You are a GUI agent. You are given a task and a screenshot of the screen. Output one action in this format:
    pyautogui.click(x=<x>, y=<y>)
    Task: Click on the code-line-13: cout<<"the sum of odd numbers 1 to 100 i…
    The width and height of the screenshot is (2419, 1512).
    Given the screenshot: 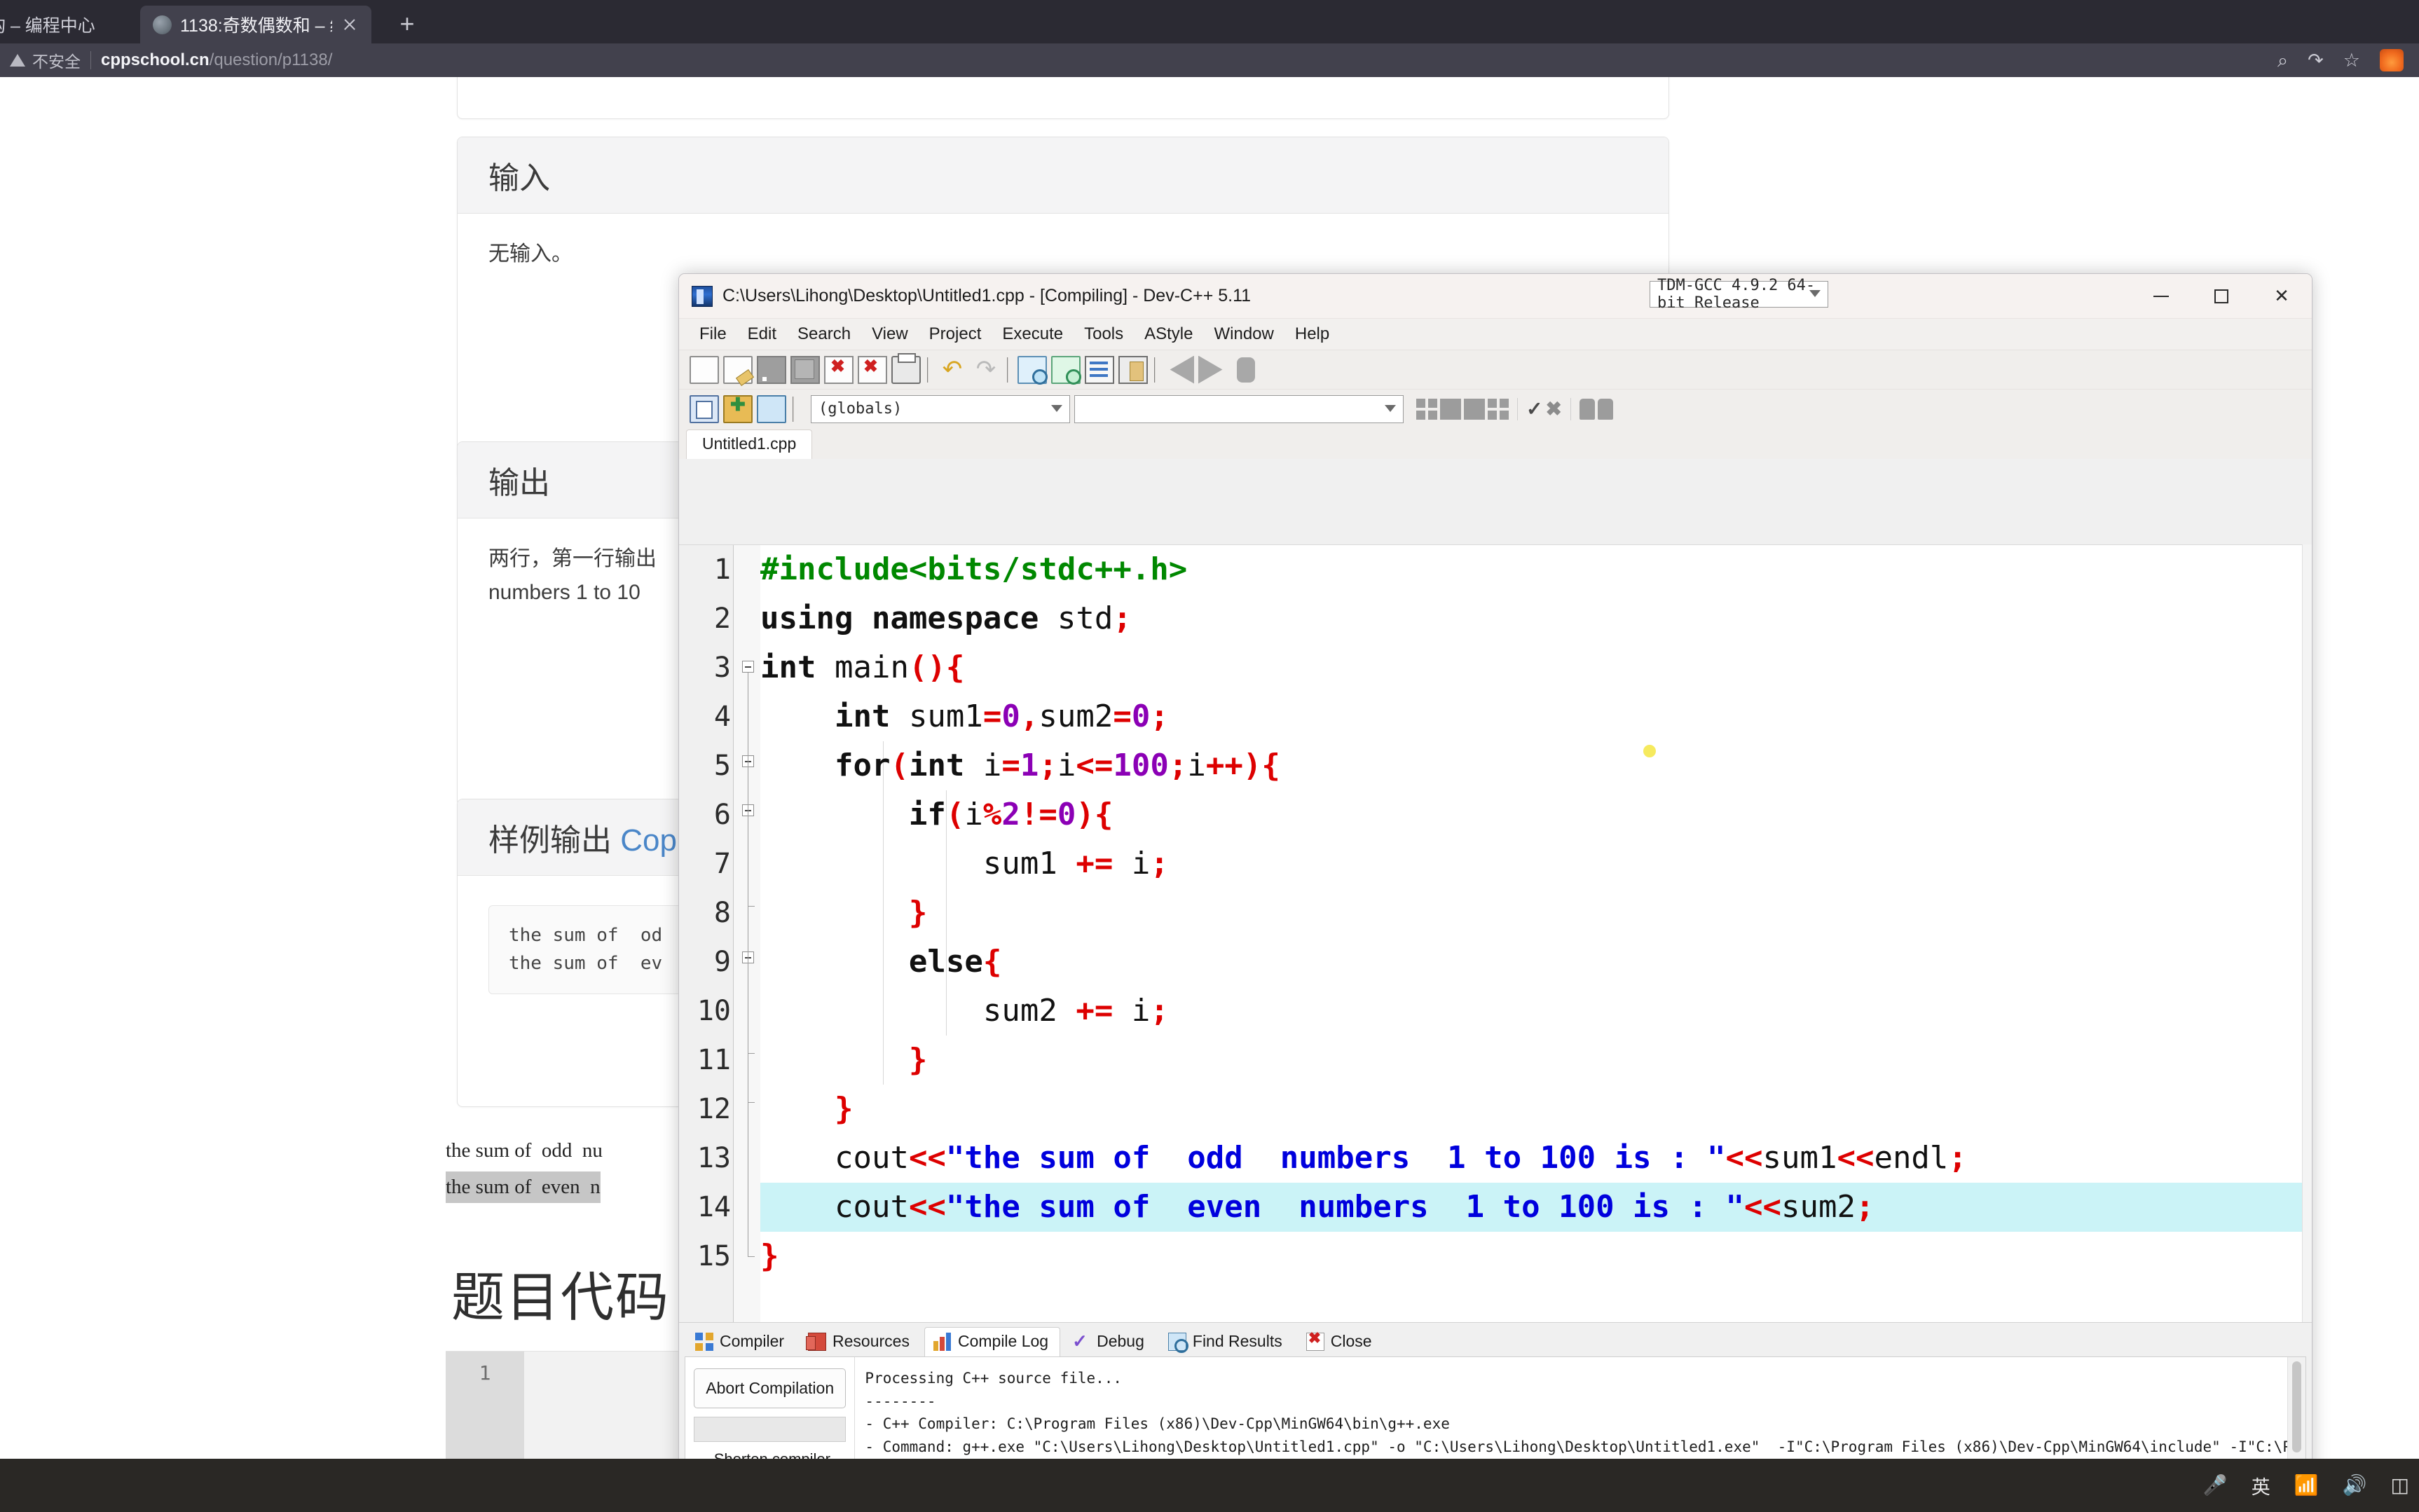 What is the action you would take?
    pyautogui.click(x=1536, y=1158)
    